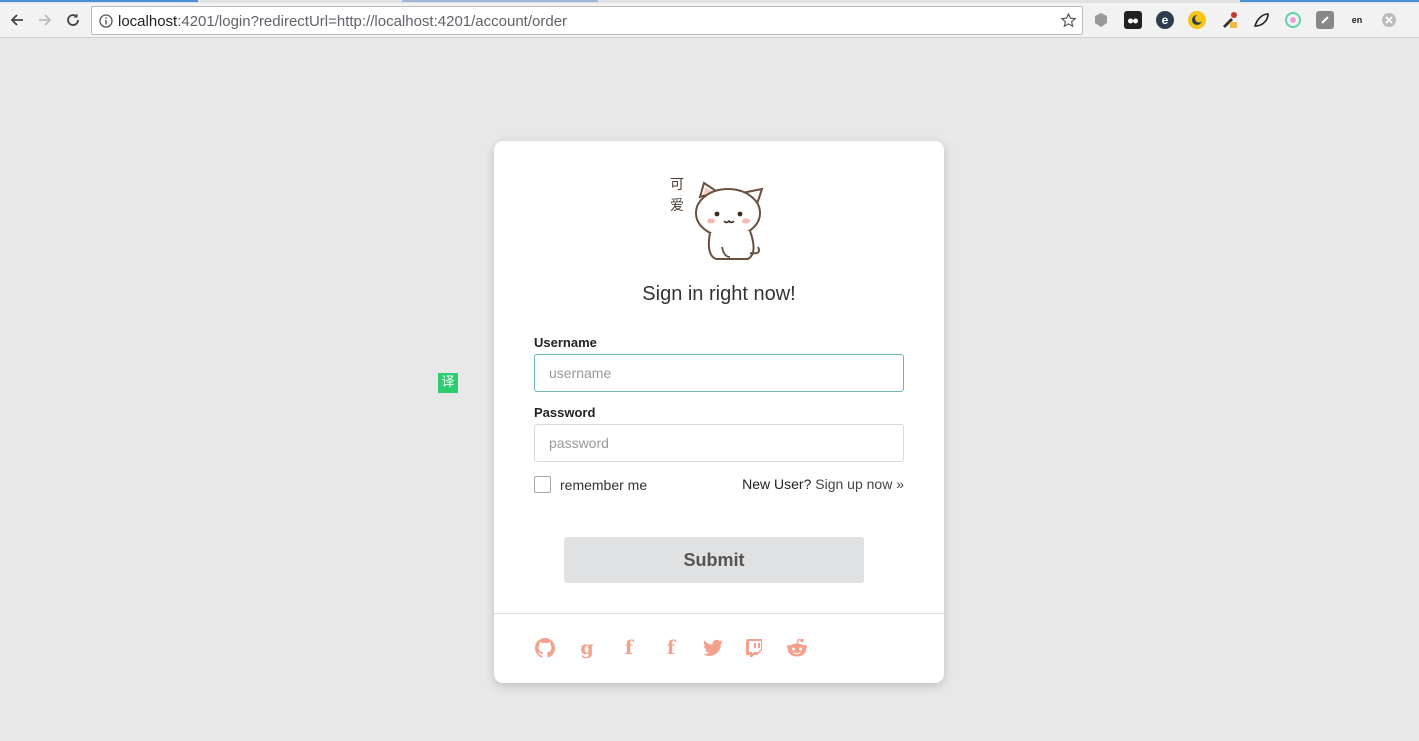  I want to click on twitch-icon, so click(755, 648).